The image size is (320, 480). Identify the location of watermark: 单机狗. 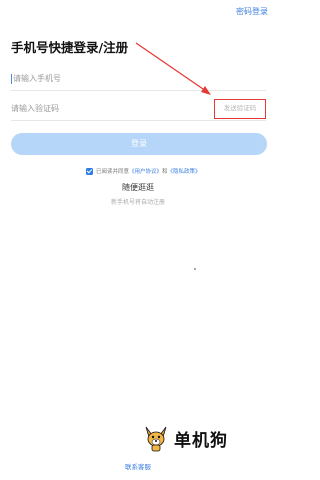
(202, 438).